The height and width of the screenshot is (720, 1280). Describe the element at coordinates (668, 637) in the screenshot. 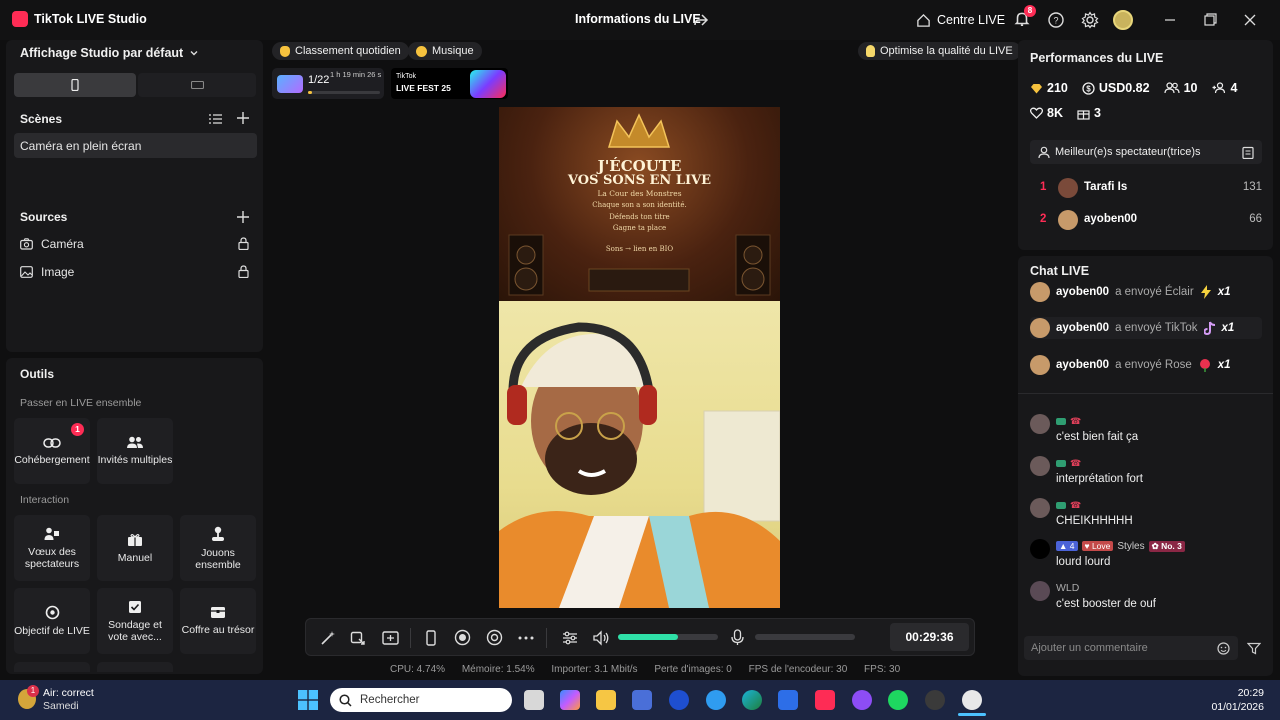

I see `volume-slider` at that location.